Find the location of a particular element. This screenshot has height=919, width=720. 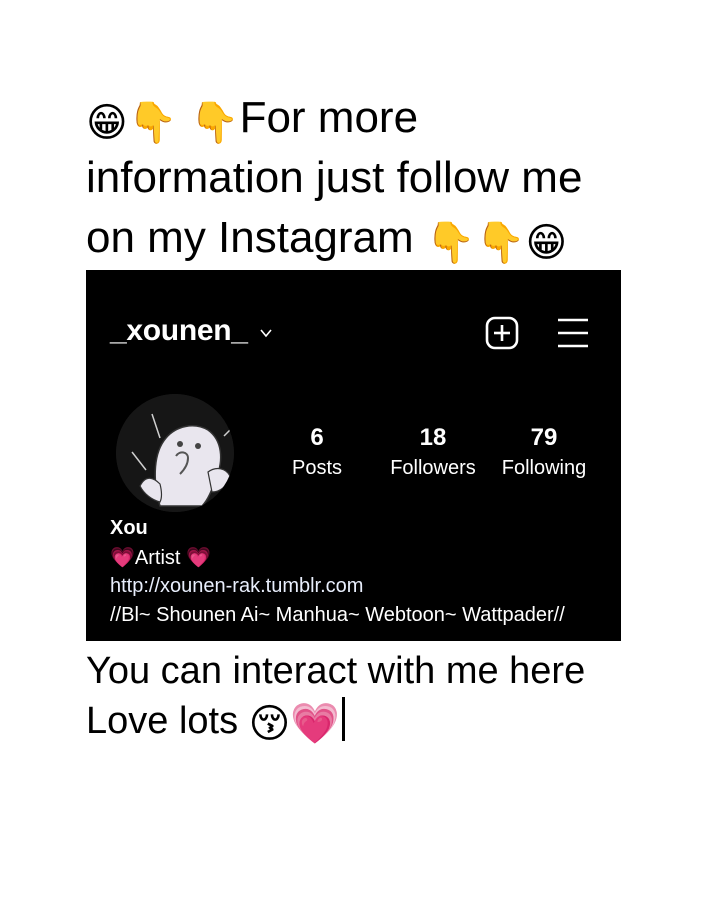

add-post-icon is located at coordinates (502, 333).